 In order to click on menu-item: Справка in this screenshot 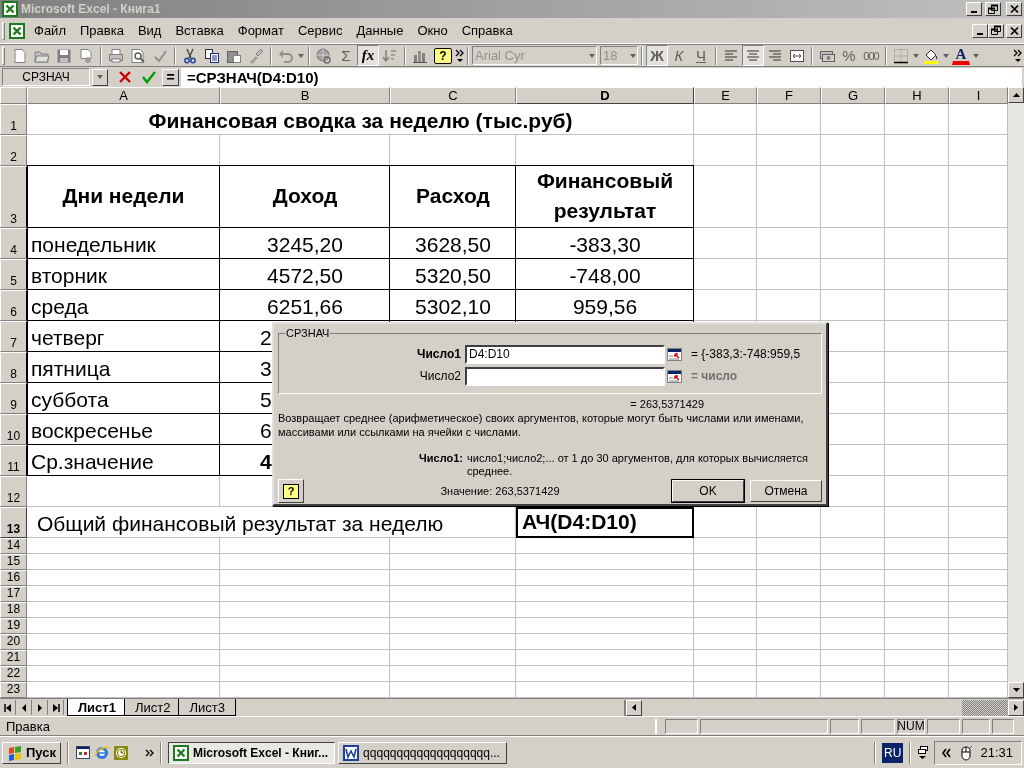, I will do `click(487, 30)`.